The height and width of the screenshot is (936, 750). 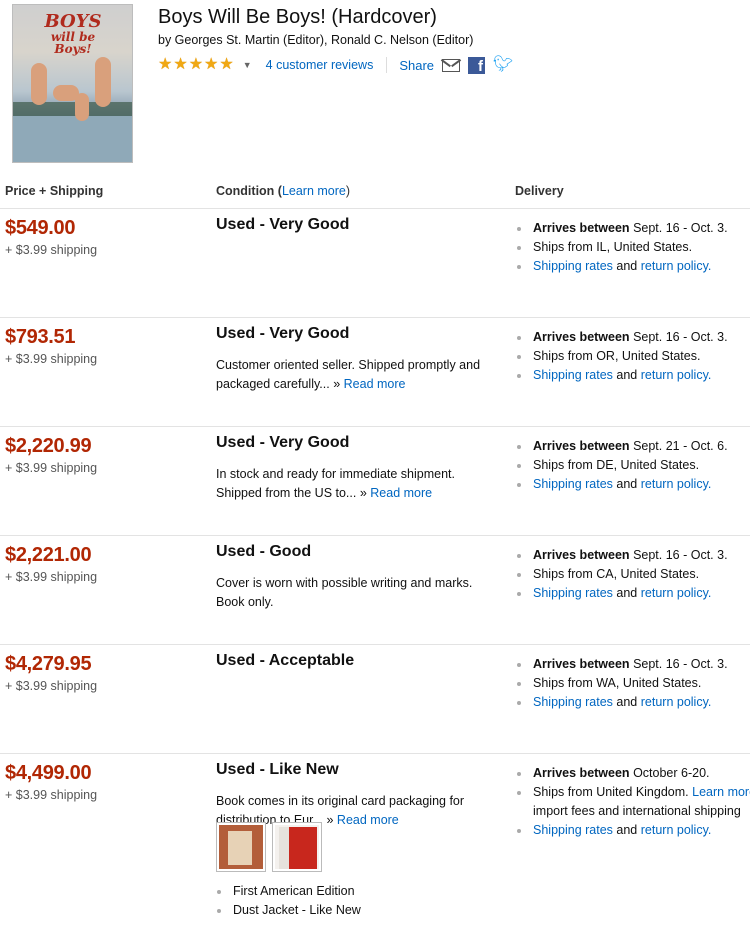 What do you see at coordinates (284, 848) in the screenshot?
I see `photo-spine` at bounding box center [284, 848].